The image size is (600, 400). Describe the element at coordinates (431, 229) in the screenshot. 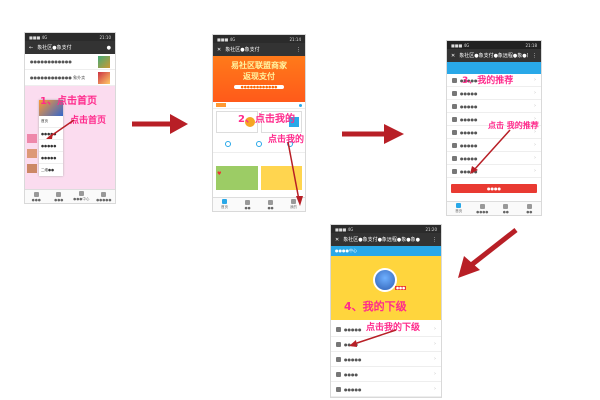

I see `clock-text: 21:20` at that location.